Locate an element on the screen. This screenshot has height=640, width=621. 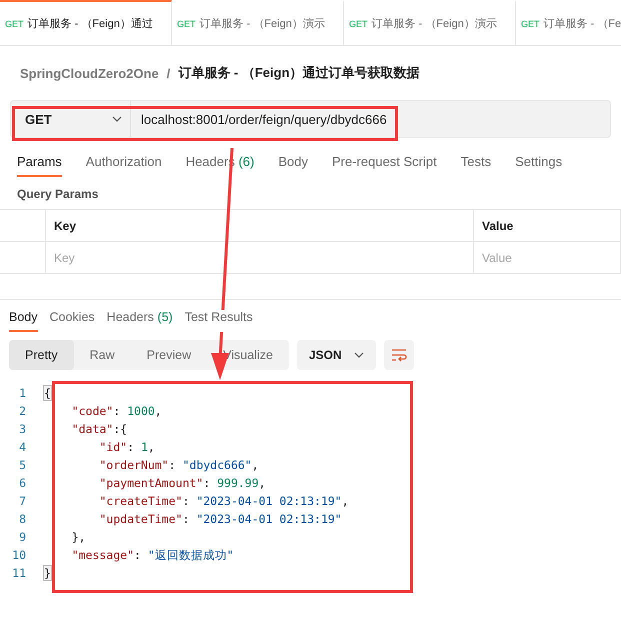
section-tab: Test Results is located at coordinates (218, 321).